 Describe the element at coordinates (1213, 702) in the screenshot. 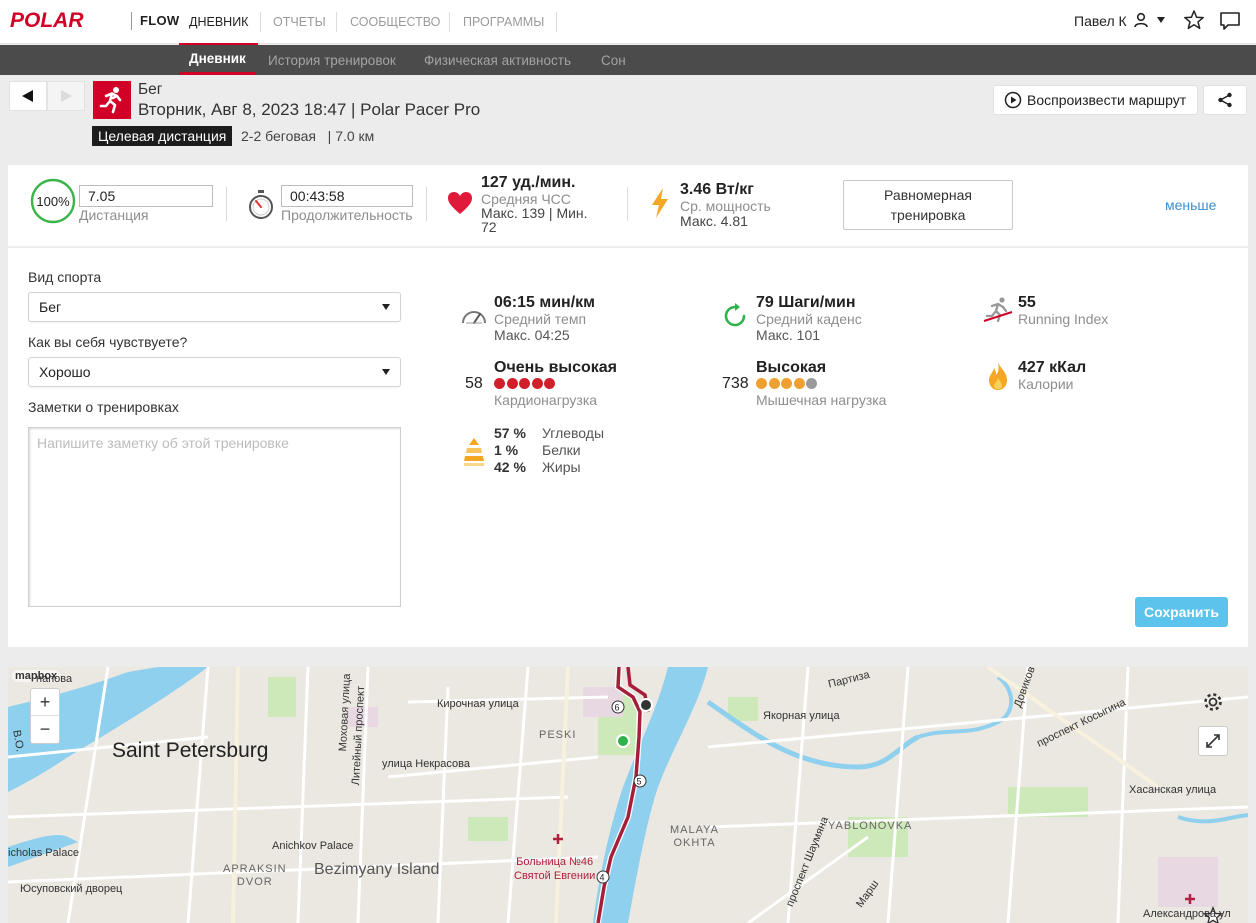

I see `map-settings-button` at that location.